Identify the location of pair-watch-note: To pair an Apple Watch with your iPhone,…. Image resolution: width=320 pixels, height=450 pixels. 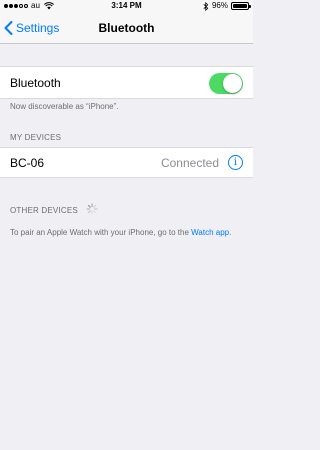
(128, 232).